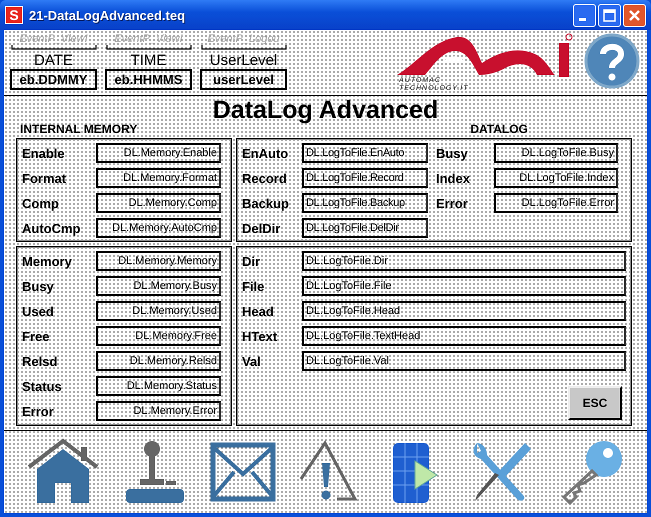 This screenshot has width=651, height=517. What do you see at coordinates (42, 386) in the screenshot?
I see `field-label: Status` at bounding box center [42, 386].